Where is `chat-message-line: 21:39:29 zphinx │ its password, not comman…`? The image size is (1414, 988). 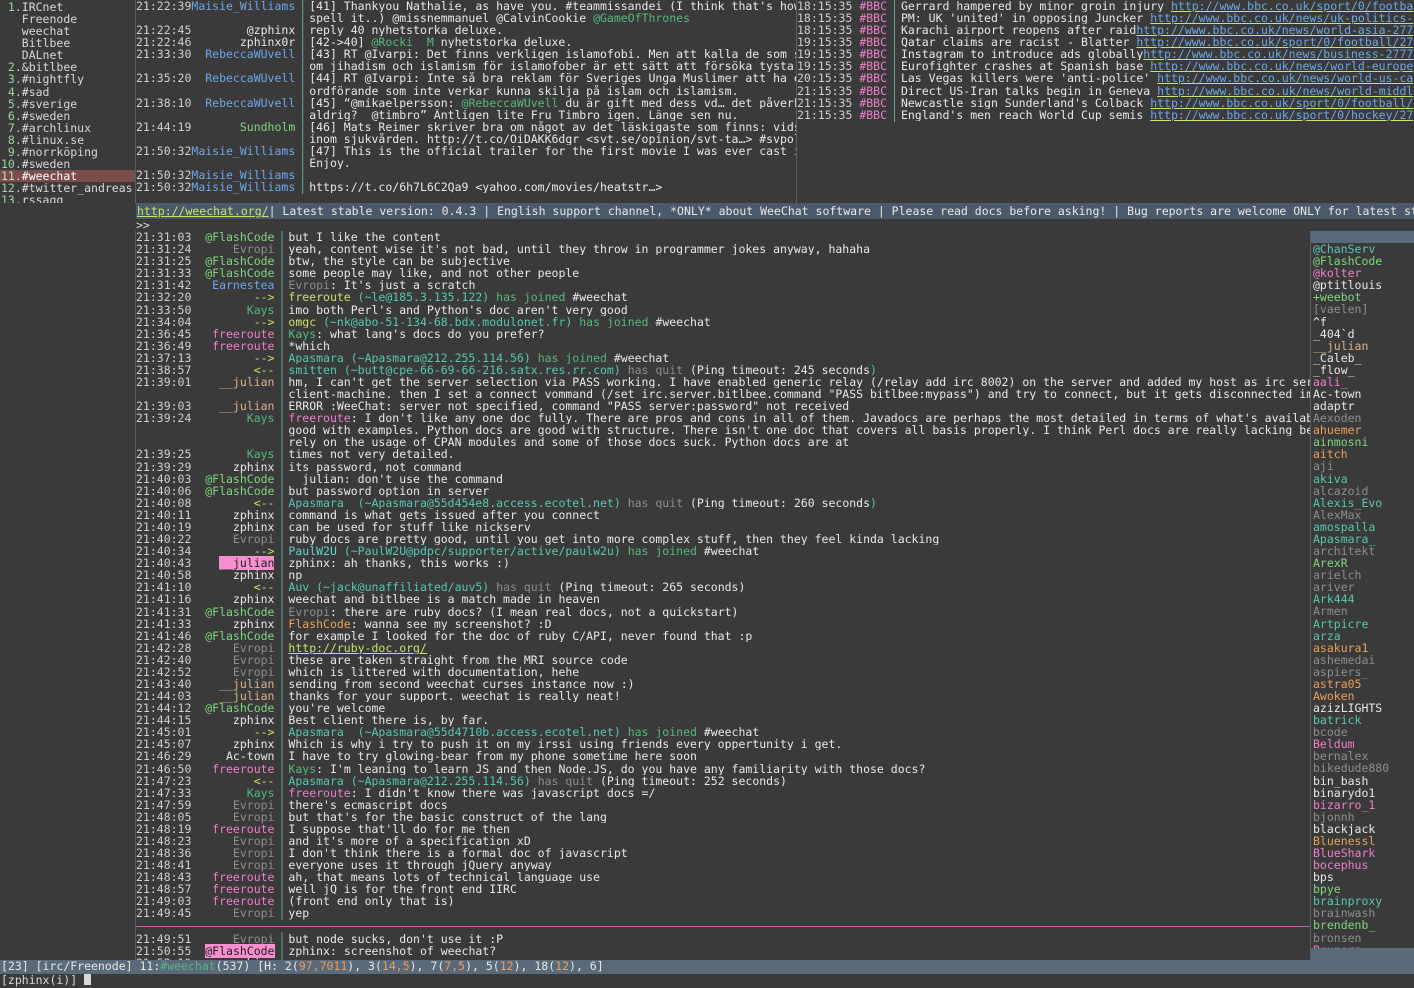 chat-message-line: 21:39:29 zphinx │ its password, not comman… is located at coordinates (723, 466).